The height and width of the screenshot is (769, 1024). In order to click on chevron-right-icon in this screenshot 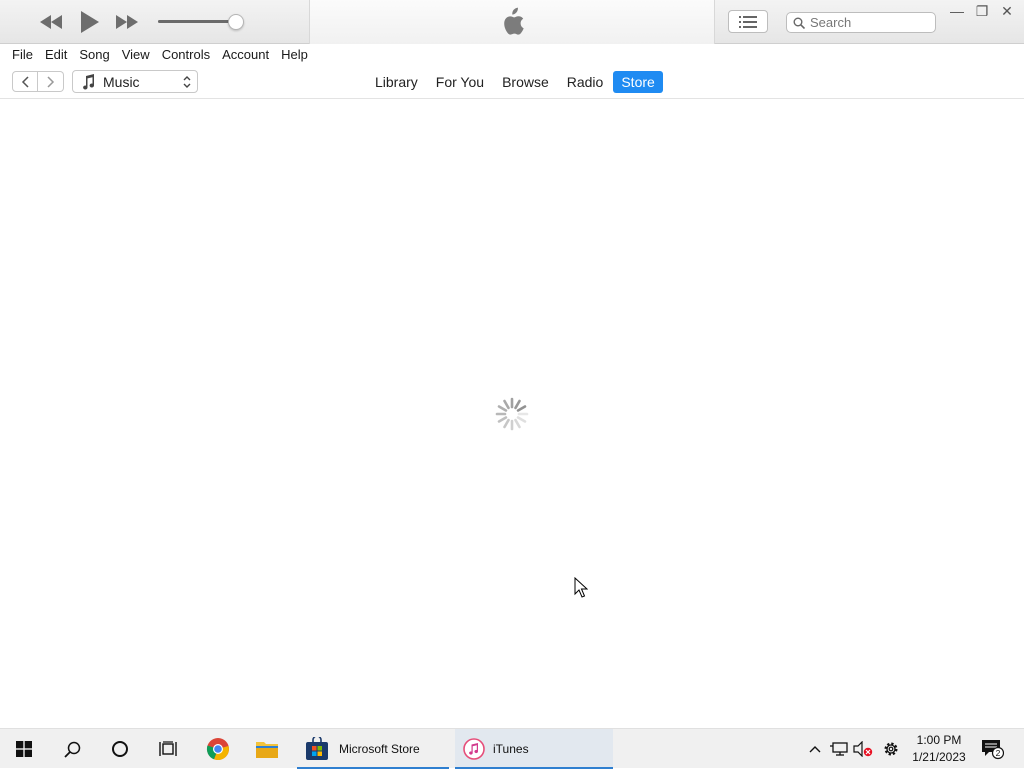, I will do `click(50, 81)`.